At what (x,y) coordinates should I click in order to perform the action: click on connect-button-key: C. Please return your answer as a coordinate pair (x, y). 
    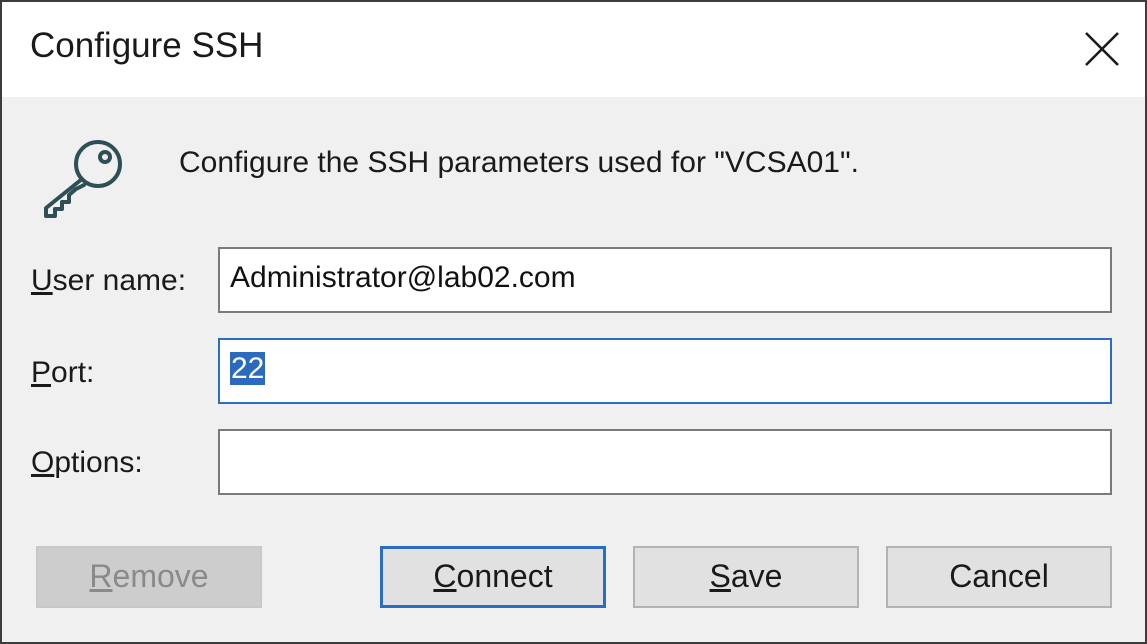
    Looking at the image, I should click on (445, 576).